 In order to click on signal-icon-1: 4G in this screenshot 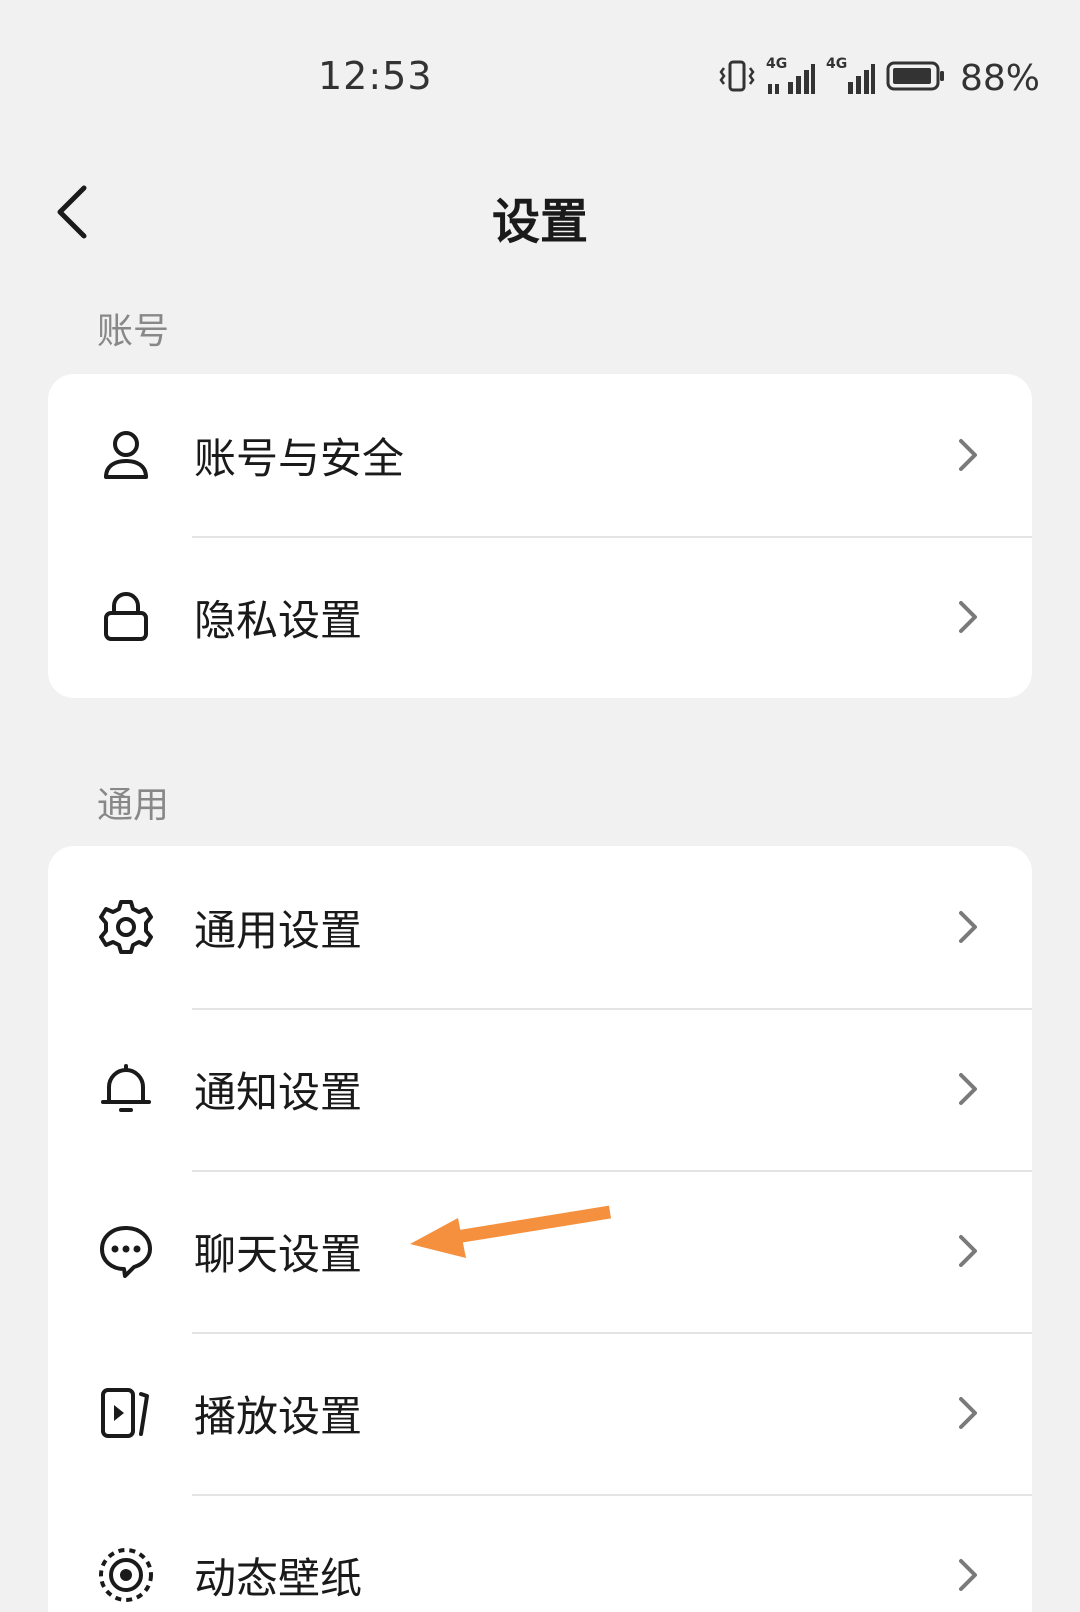, I will do `click(791, 77)`.